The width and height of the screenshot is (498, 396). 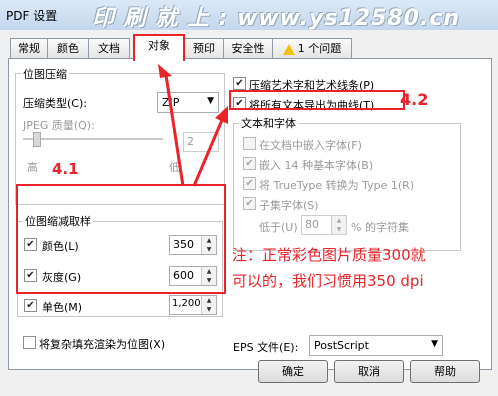 What do you see at coordinates (159, 47) in the screenshot?
I see `tab-objects: 对象` at bounding box center [159, 47].